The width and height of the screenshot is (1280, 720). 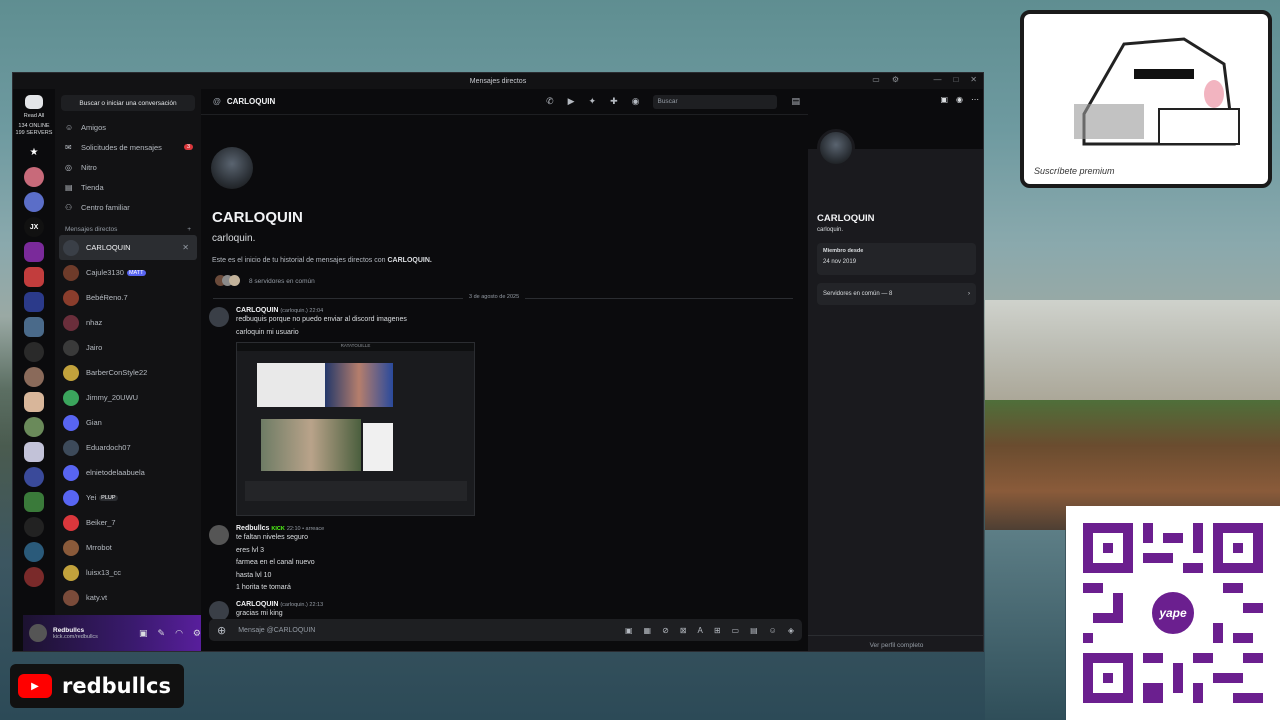 What do you see at coordinates (128, 472) in the screenshot?
I see `dm-item: elnietodelaabuela` at bounding box center [128, 472].